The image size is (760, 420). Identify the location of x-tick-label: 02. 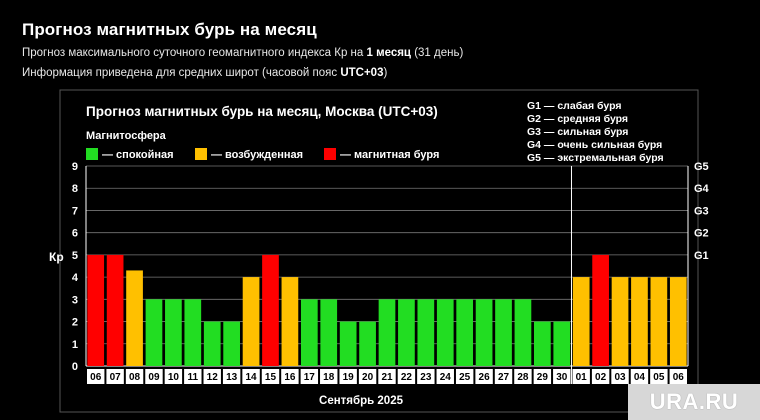
(601, 377).